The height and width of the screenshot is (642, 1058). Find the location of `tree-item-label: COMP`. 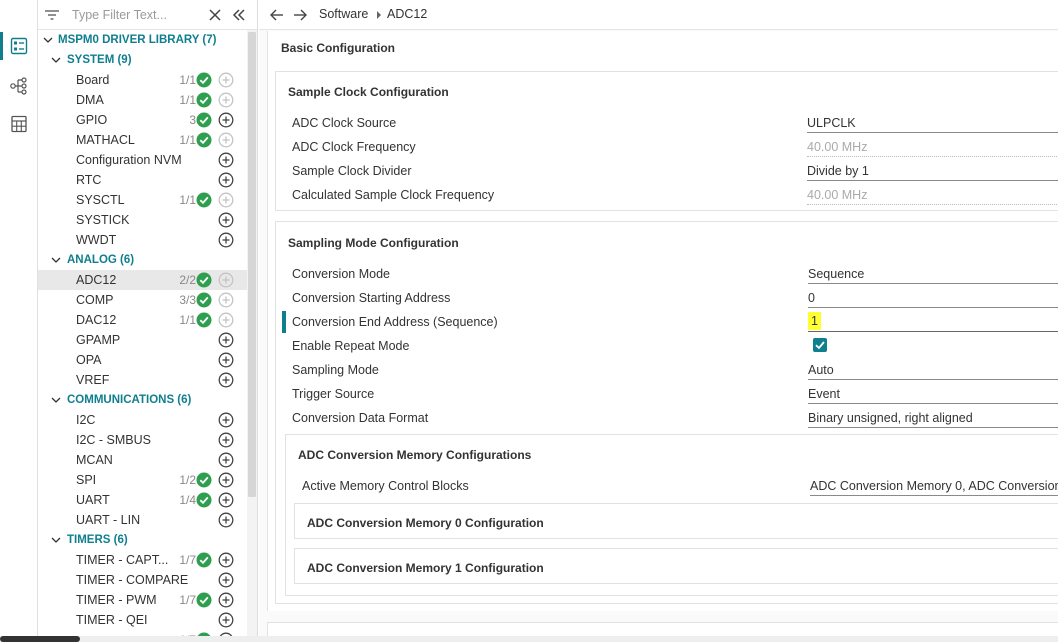

tree-item-label: COMP is located at coordinates (95, 300).